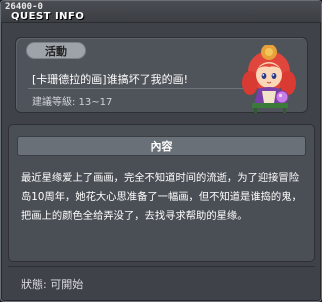  What do you see at coordinates (48, 16) in the screenshot?
I see `window-title: QUEST INFO` at bounding box center [48, 16].